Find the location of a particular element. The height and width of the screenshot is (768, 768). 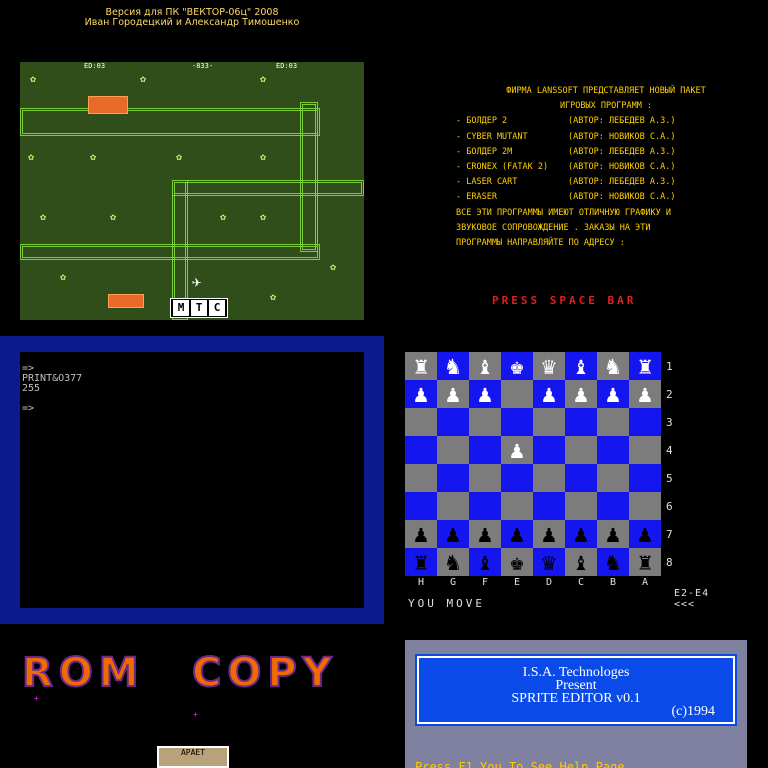

black-piece-icon: ♚ is located at coordinates (517, 562).